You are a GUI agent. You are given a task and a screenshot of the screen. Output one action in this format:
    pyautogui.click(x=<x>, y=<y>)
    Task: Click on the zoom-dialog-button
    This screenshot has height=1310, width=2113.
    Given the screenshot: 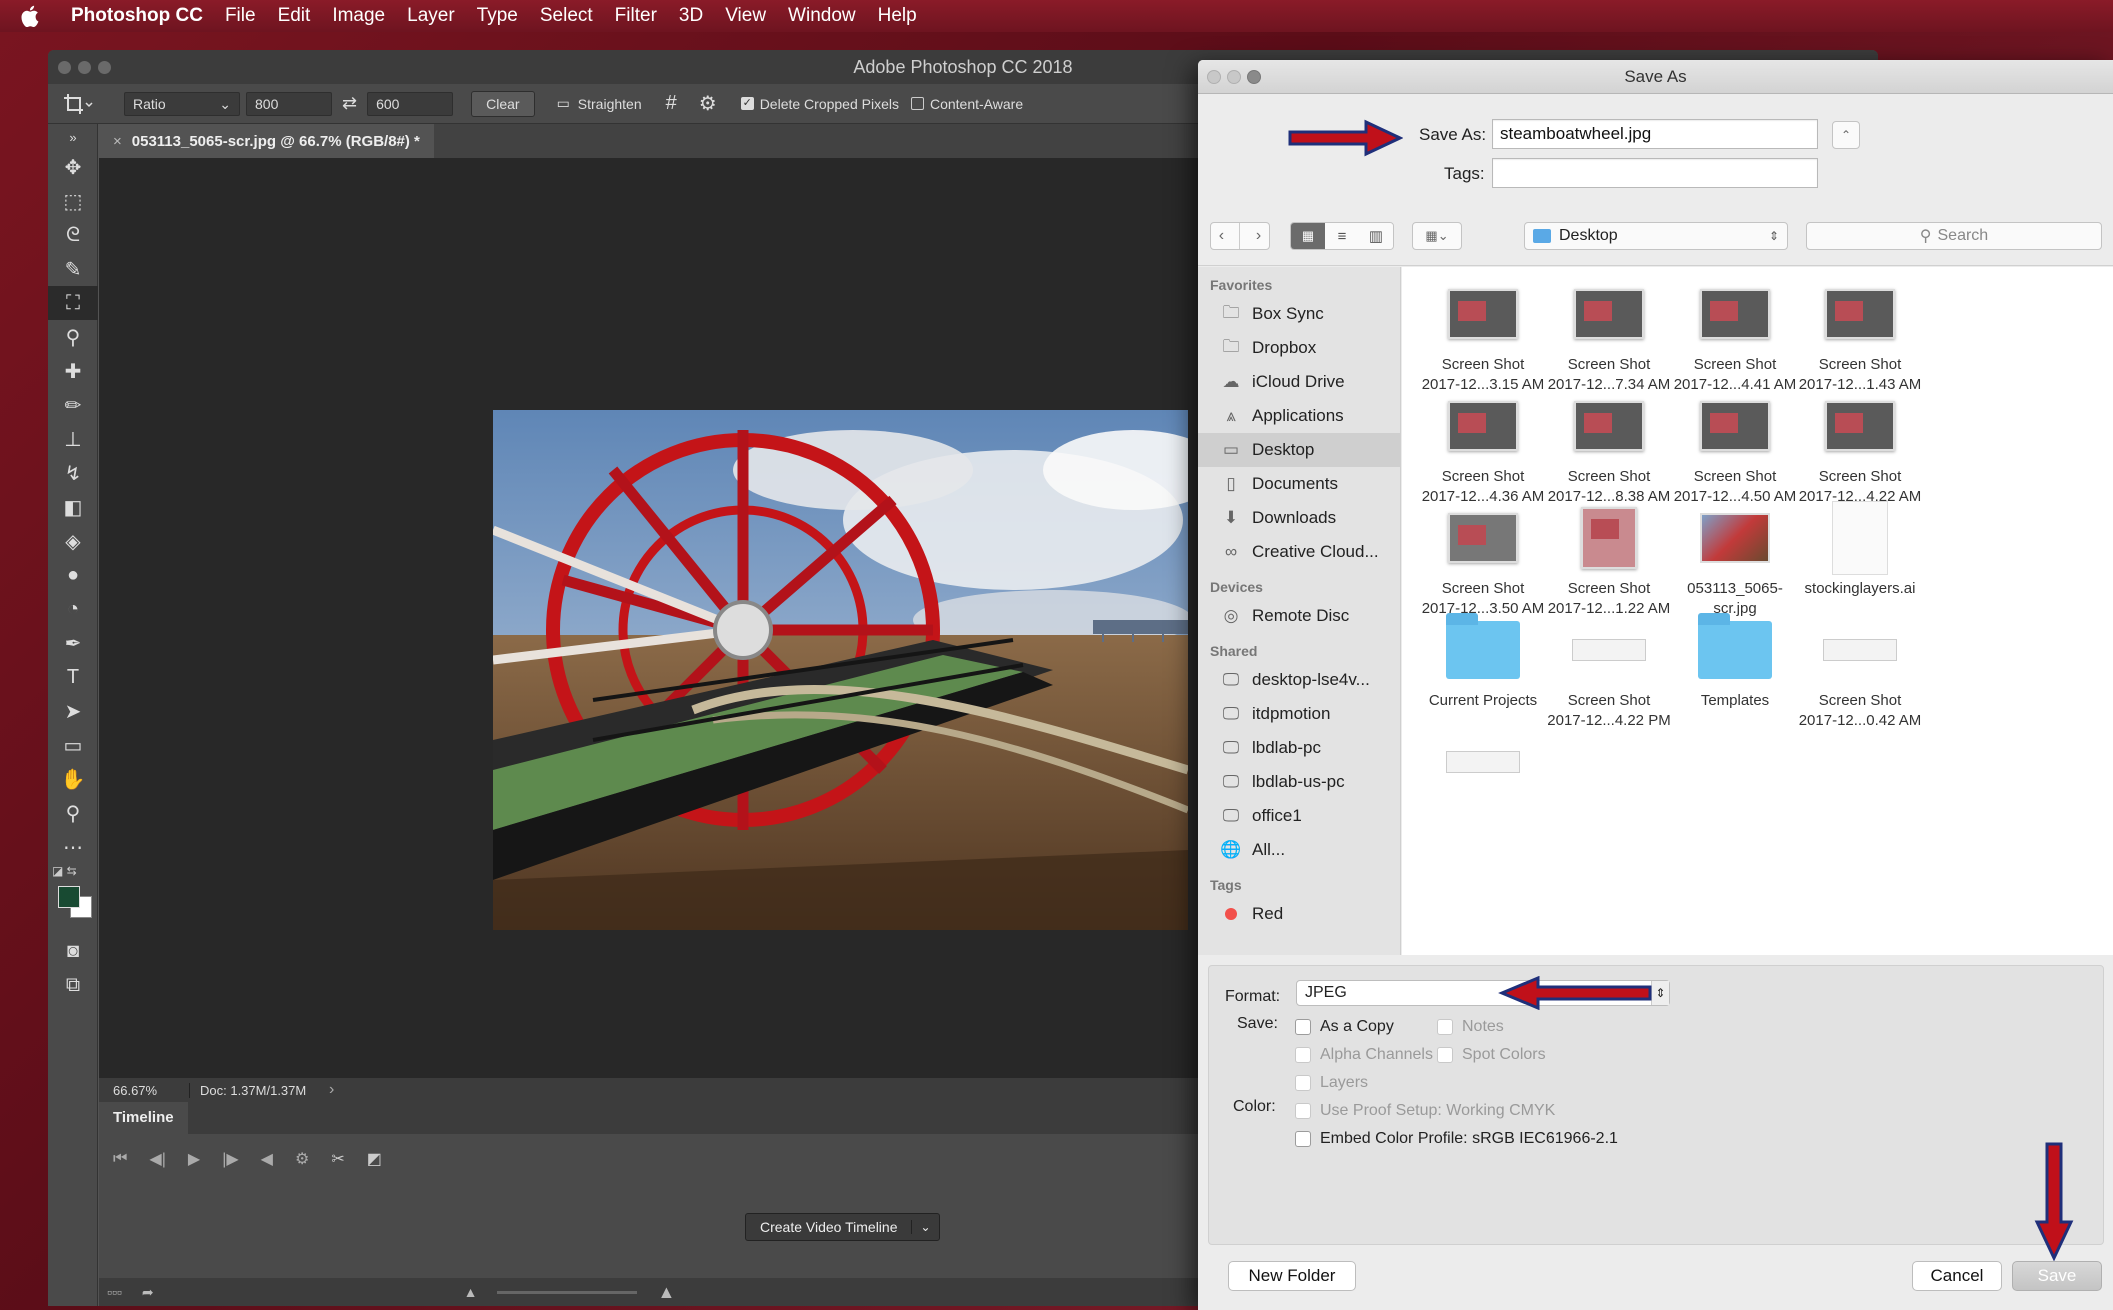 What is the action you would take?
    pyautogui.click(x=1254, y=77)
    